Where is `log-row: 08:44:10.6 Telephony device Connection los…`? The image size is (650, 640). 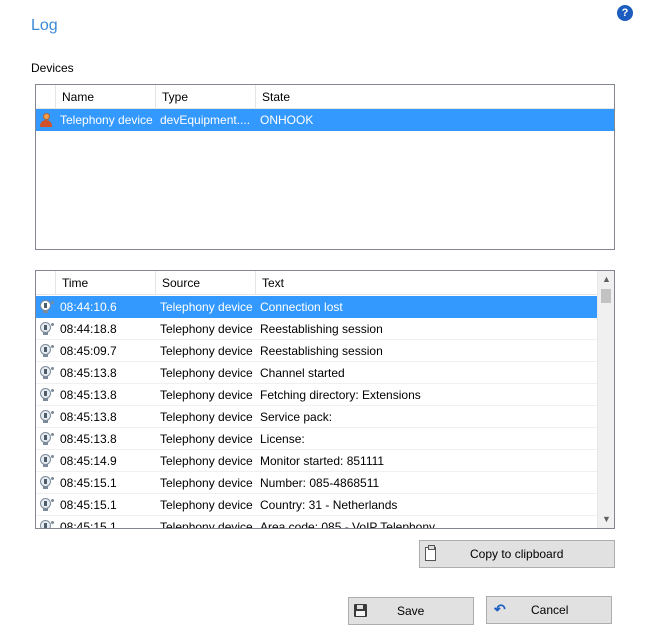
log-row: 08:44:10.6 Telephony device Connection los… is located at coordinates (316, 307).